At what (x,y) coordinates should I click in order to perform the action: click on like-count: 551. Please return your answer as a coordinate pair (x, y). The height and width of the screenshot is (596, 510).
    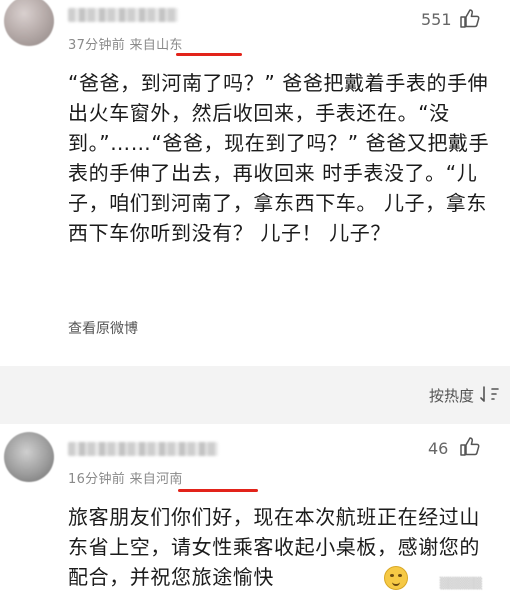
    Looking at the image, I should click on (436, 19).